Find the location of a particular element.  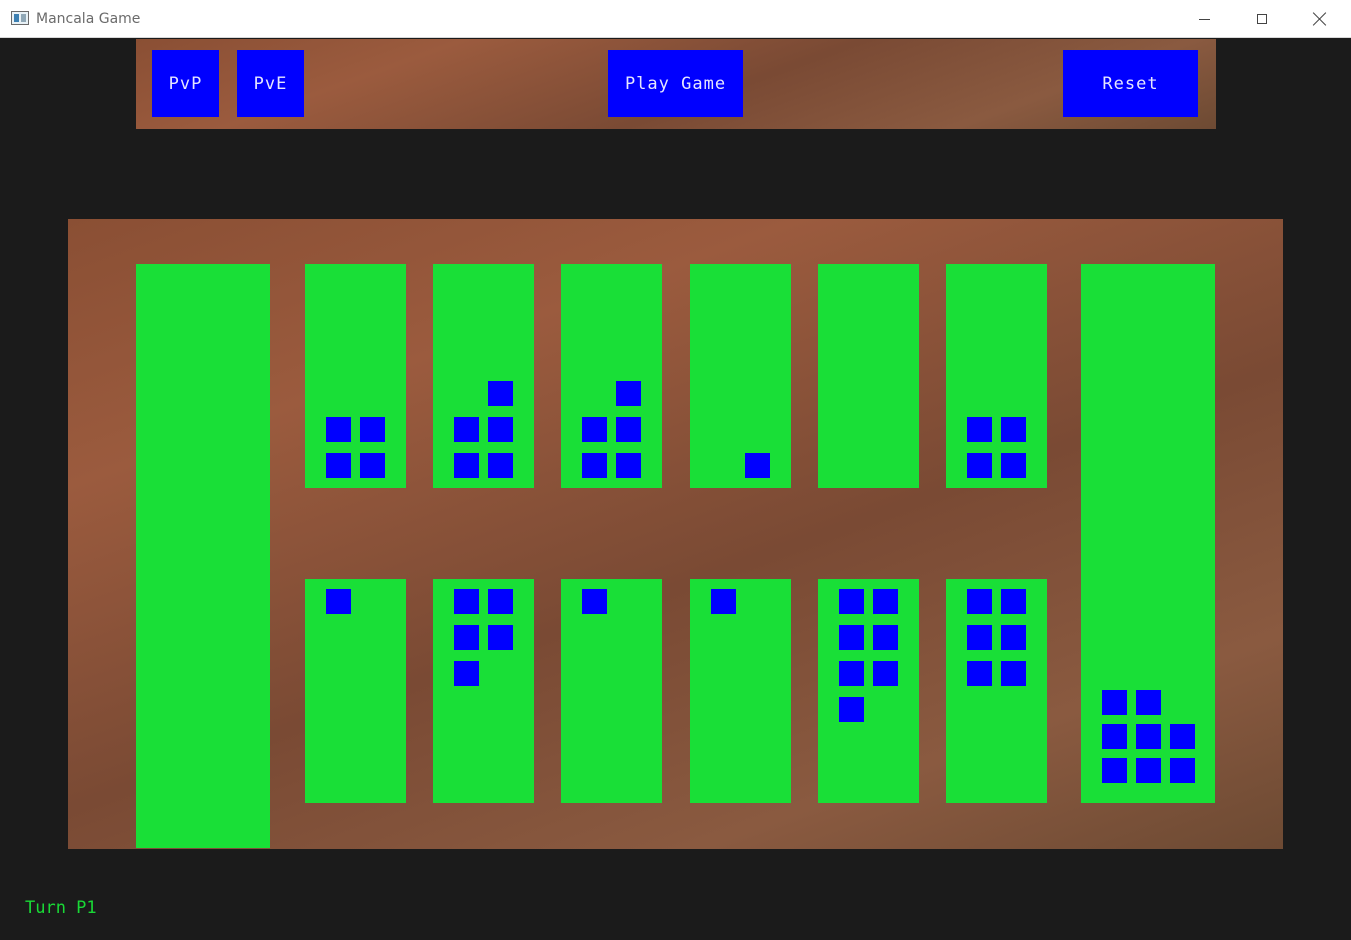

minimize-icon is located at coordinates (1204, 19).